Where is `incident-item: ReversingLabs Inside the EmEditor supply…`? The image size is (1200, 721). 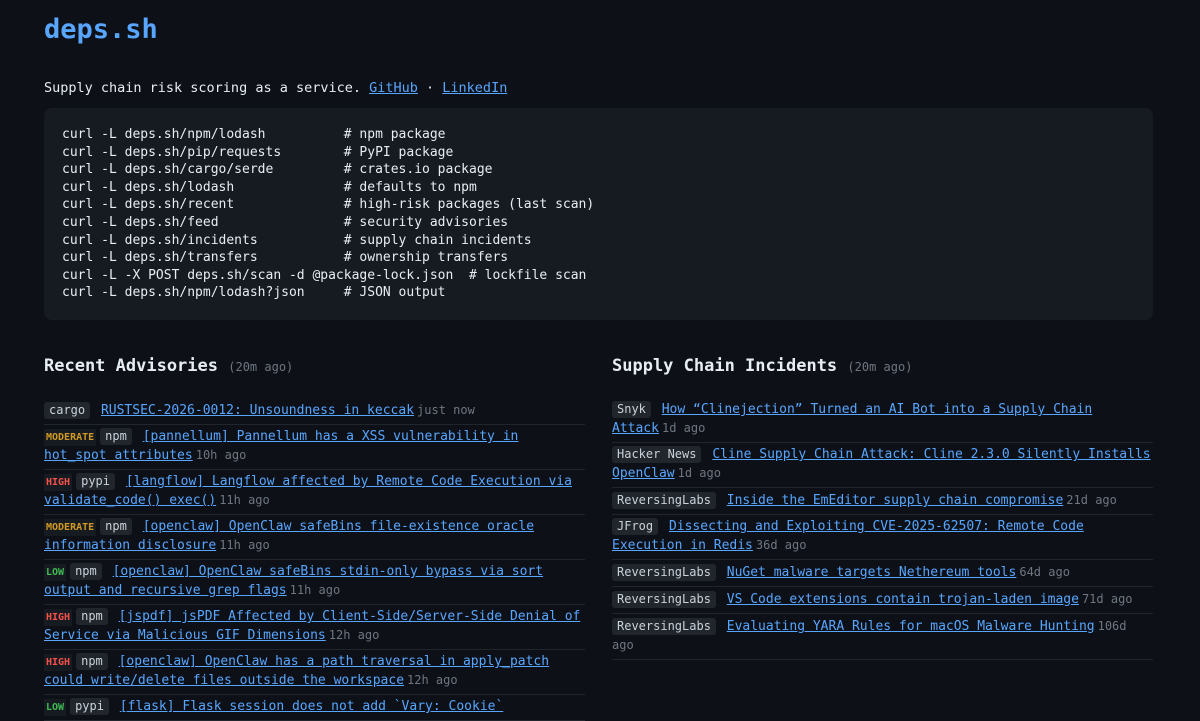
incident-item: ReversingLabs Inside the EmEditor supply… is located at coordinates (882, 501).